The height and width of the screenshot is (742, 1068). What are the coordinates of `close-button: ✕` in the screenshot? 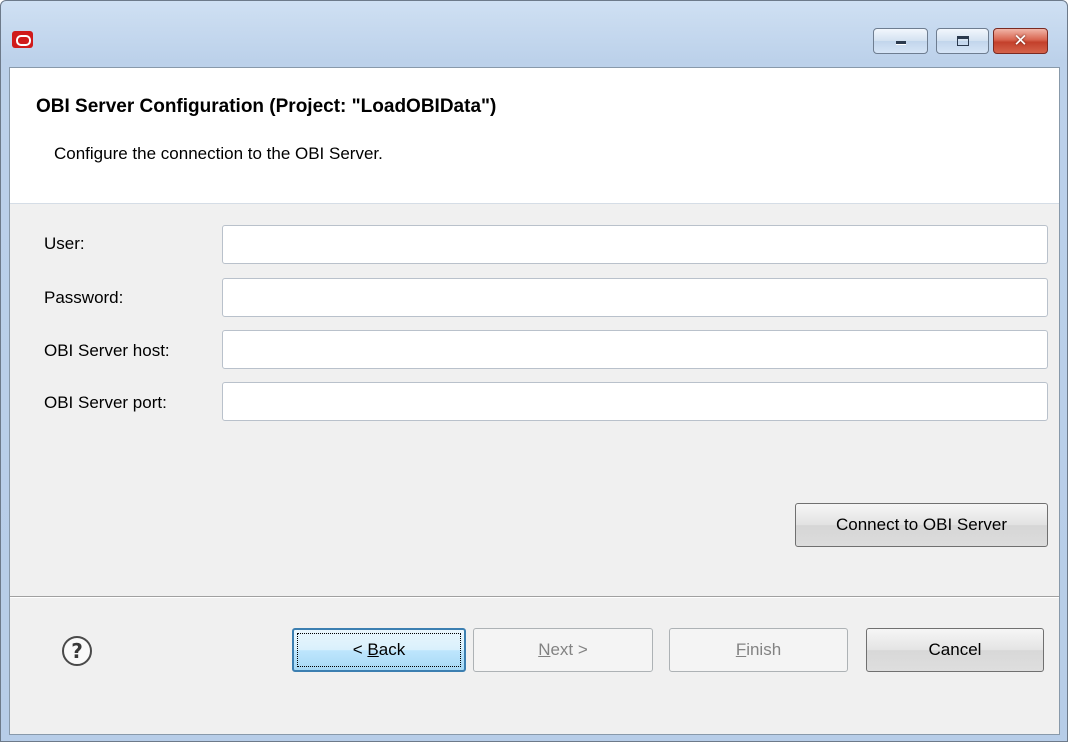 It's located at (1020, 41).